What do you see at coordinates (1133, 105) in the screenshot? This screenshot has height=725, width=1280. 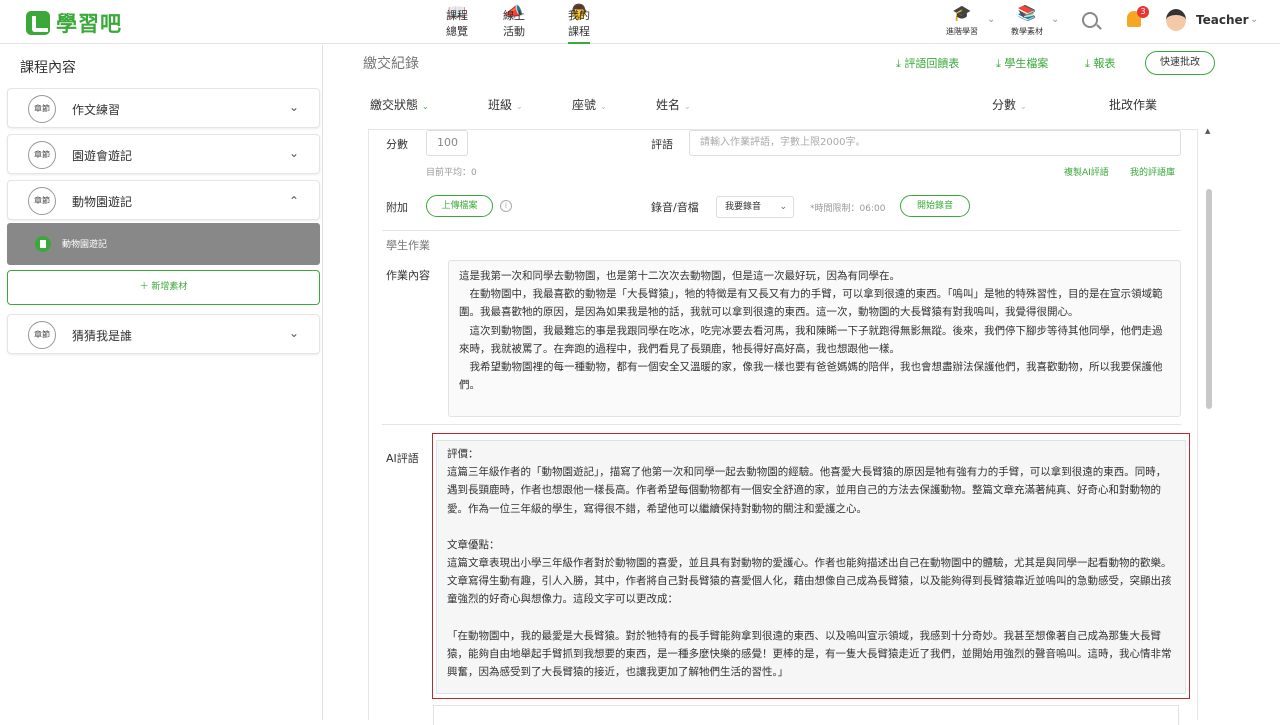 I see `column-header: 批改作業` at bounding box center [1133, 105].